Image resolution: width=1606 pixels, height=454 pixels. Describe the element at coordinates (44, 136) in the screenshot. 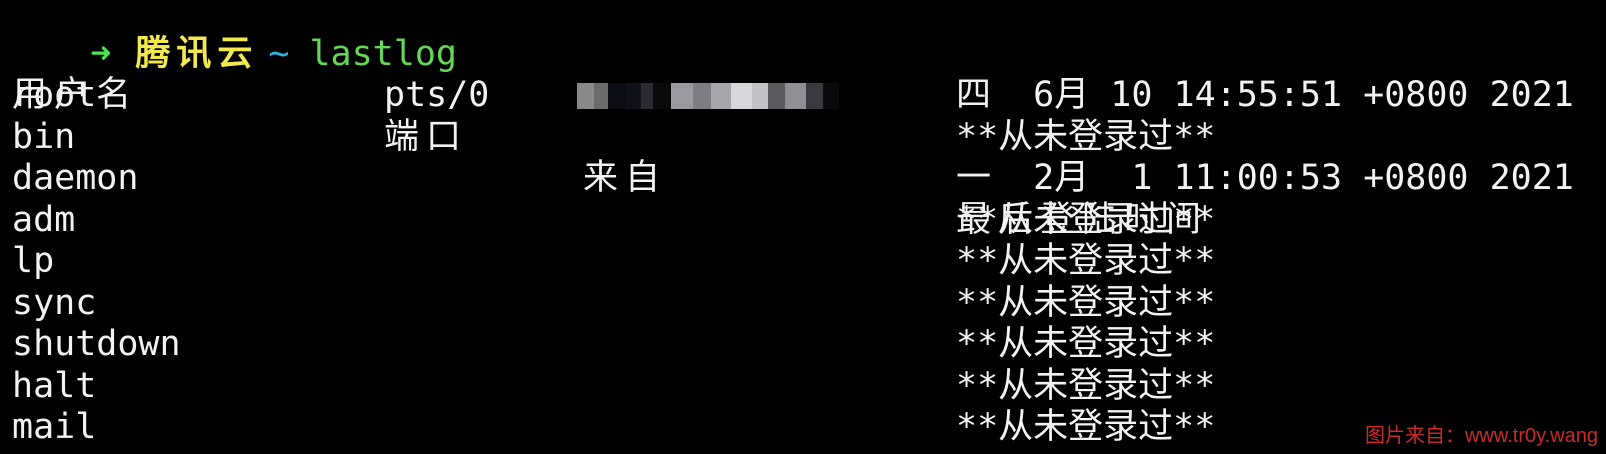

I see `cell-user: bin` at that location.